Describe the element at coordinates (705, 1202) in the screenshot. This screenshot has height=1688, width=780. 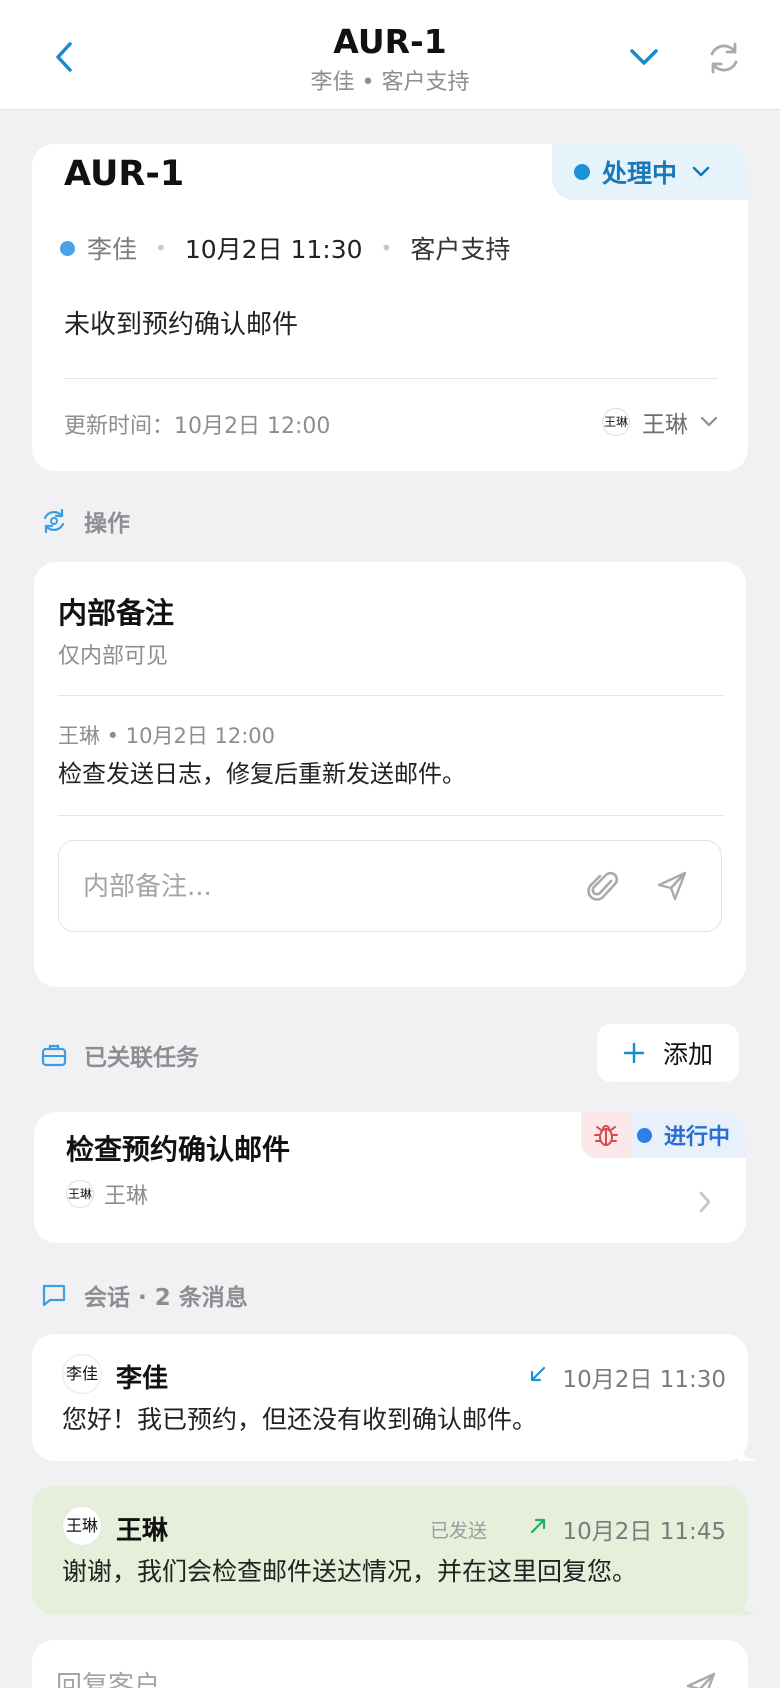
I see `chevron-right-icon` at that location.